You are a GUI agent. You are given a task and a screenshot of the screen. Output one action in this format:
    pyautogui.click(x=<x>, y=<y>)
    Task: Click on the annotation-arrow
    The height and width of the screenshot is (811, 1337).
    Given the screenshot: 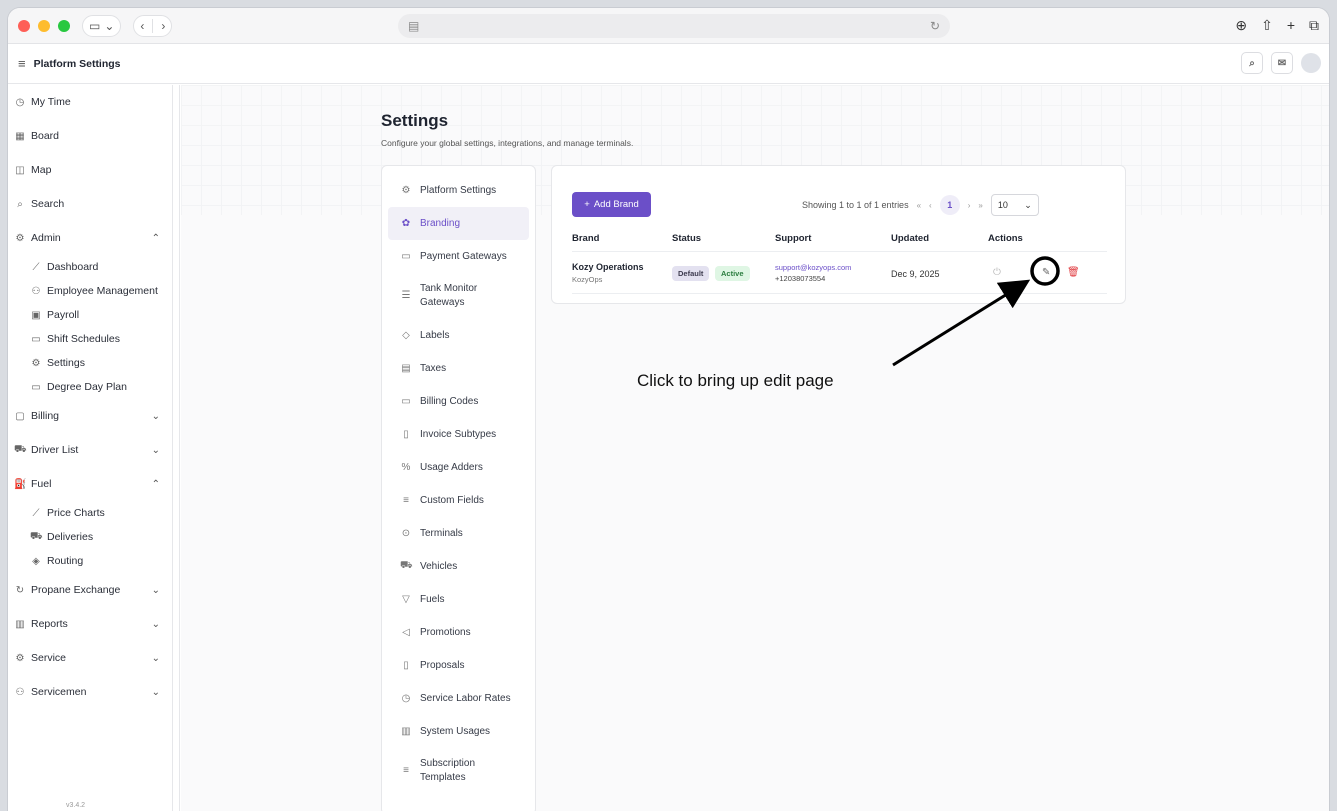 What is the action you would take?
    pyautogui.click(x=976, y=311)
    